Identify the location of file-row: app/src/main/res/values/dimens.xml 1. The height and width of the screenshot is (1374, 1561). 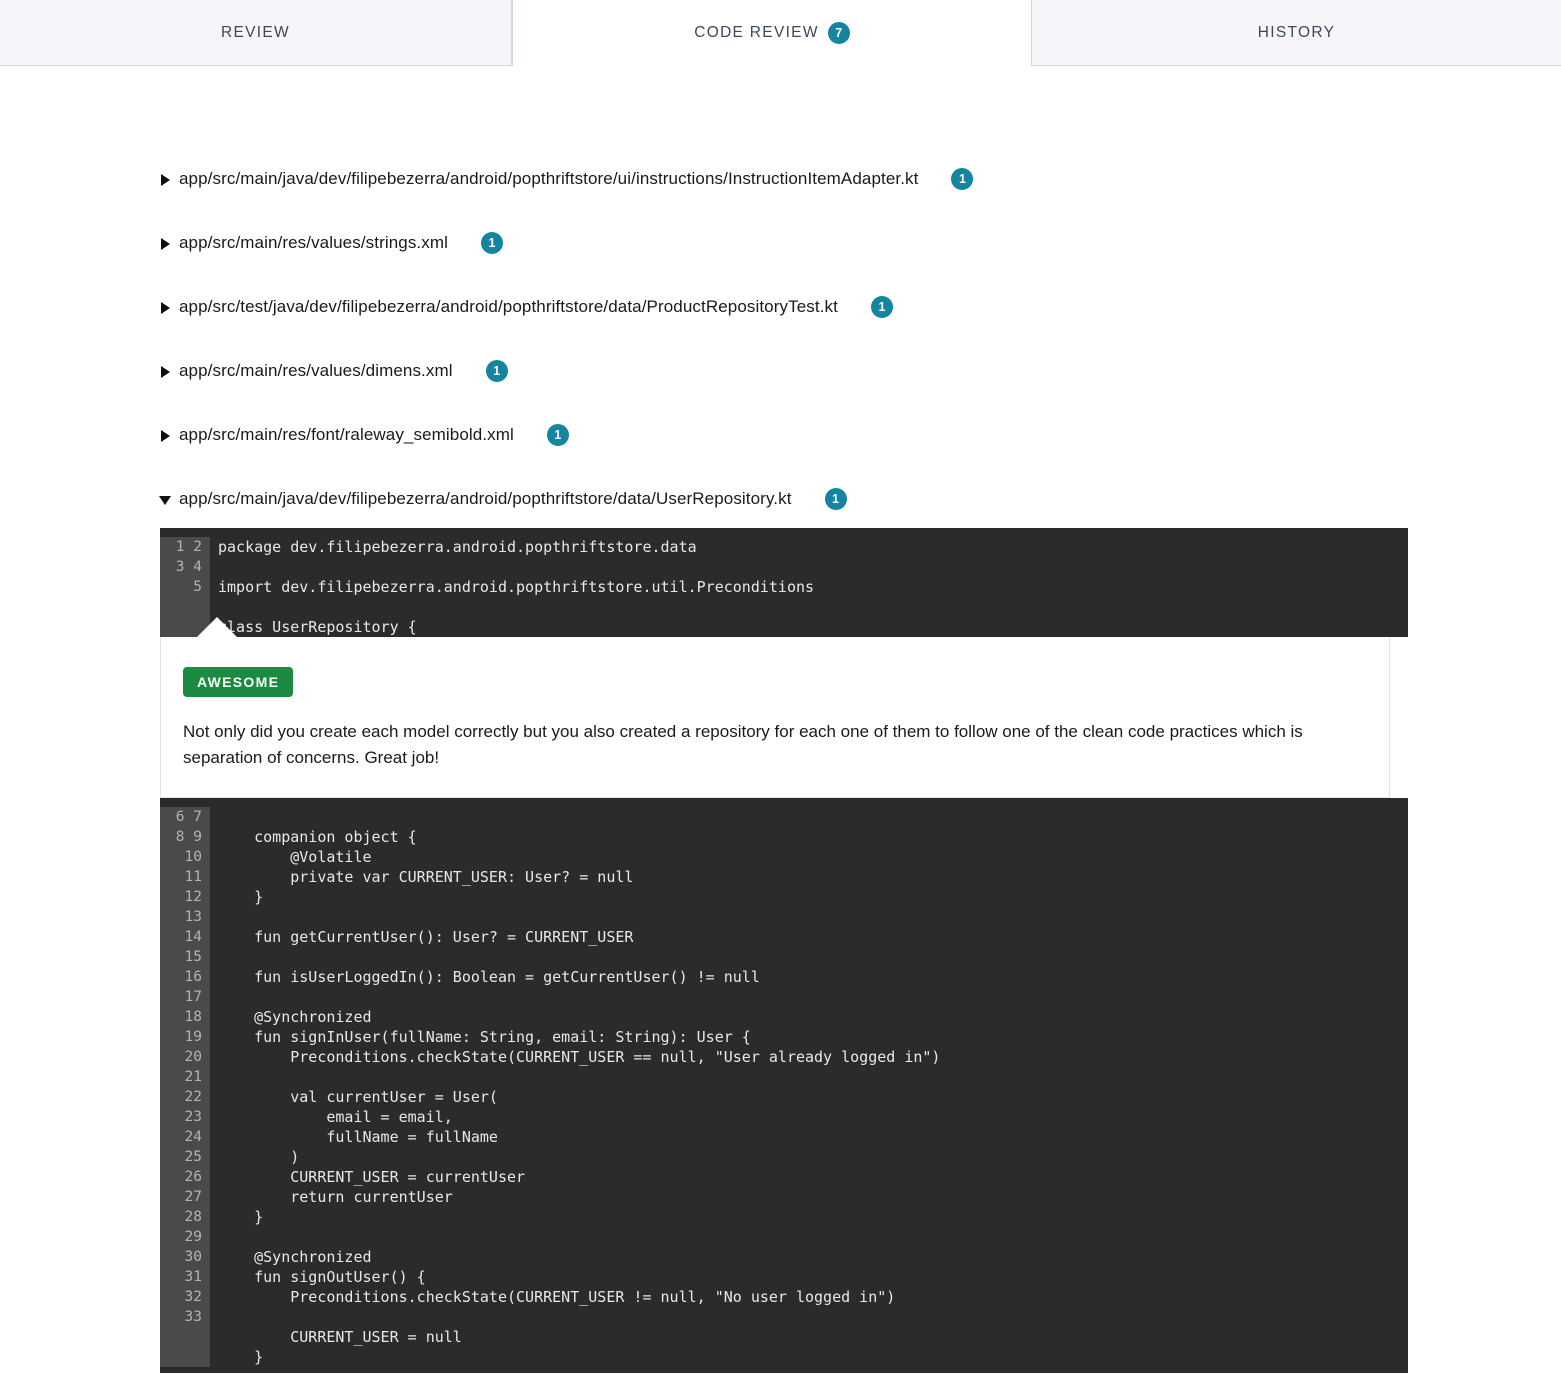
(780, 371).